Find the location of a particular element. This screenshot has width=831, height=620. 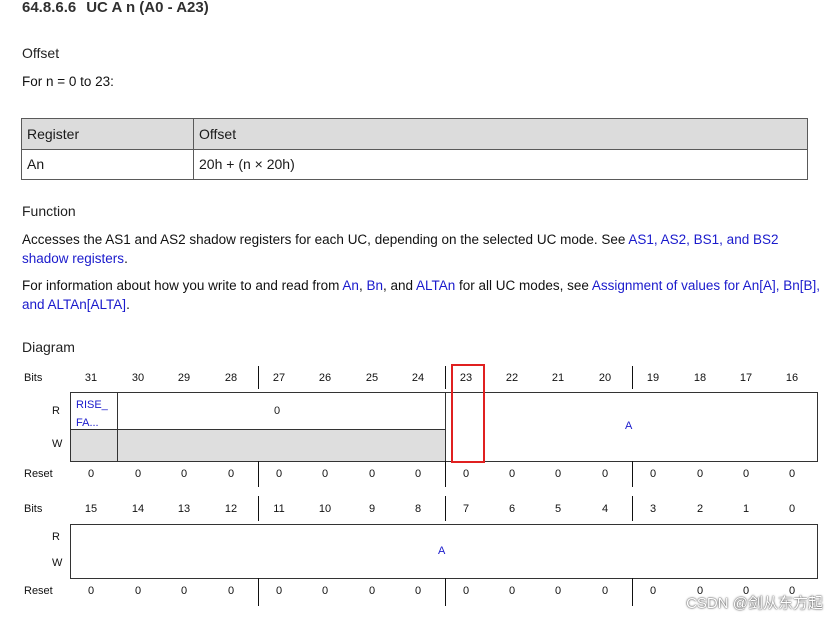

reset-value-upper-10: 0 is located at coordinates (558, 474).